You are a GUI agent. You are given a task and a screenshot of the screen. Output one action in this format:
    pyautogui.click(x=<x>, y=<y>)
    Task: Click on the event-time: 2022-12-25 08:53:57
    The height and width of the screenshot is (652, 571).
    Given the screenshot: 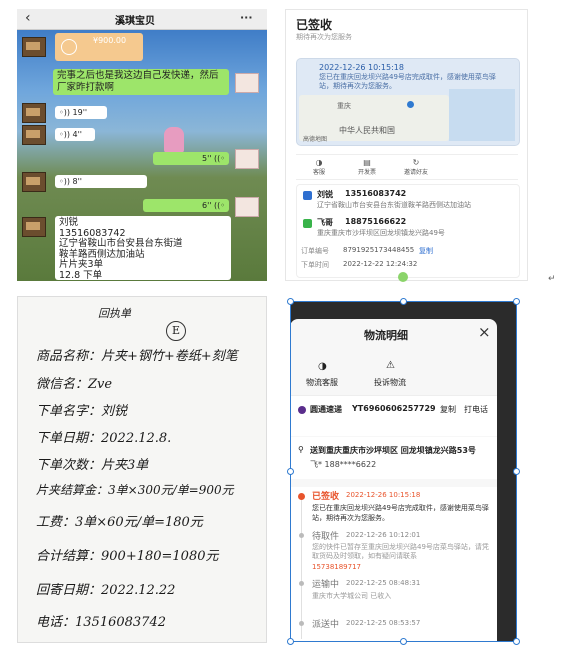 What is the action you would take?
    pyautogui.click(x=383, y=623)
    